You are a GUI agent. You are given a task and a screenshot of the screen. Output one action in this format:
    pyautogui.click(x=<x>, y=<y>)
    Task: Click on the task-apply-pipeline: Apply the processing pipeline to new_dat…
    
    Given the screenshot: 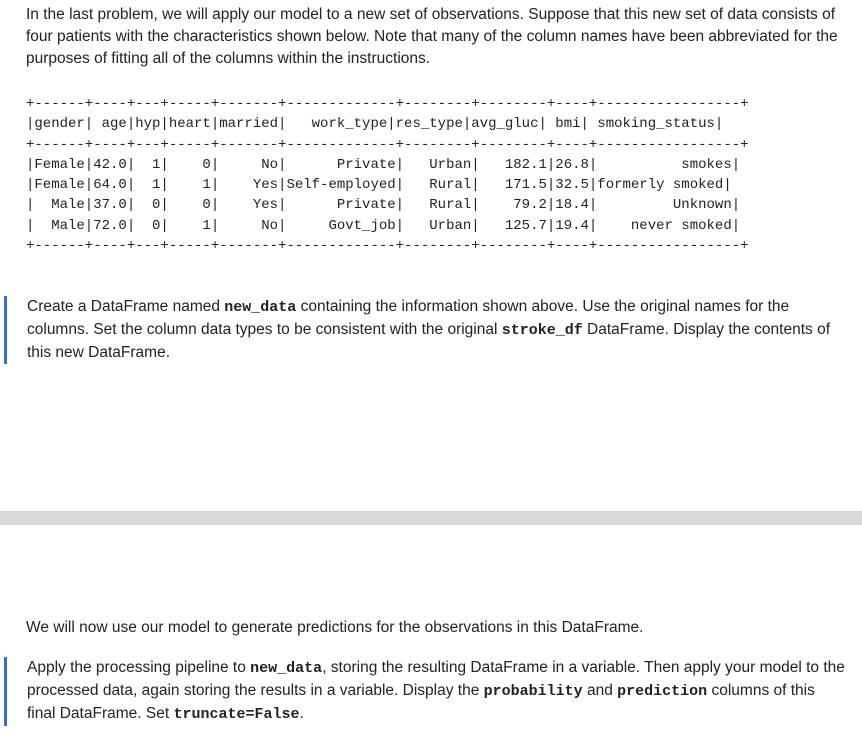 What is the action you would take?
    pyautogui.click(x=425, y=691)
    